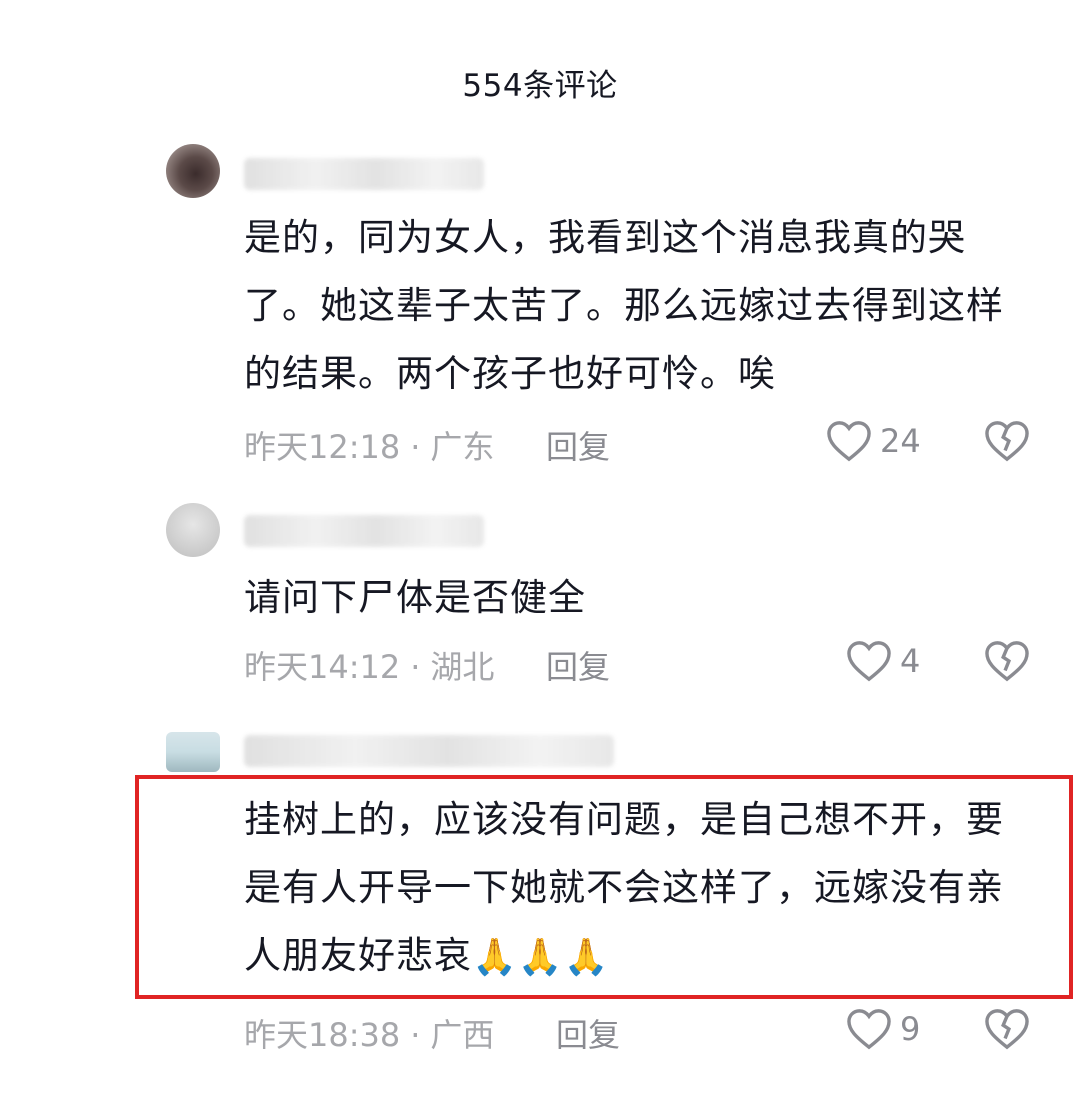  Describe the element at coordinates (541, 957) in the screenshot. I see `praying-hands-emoji: 🙏🙏🙏` at that location.